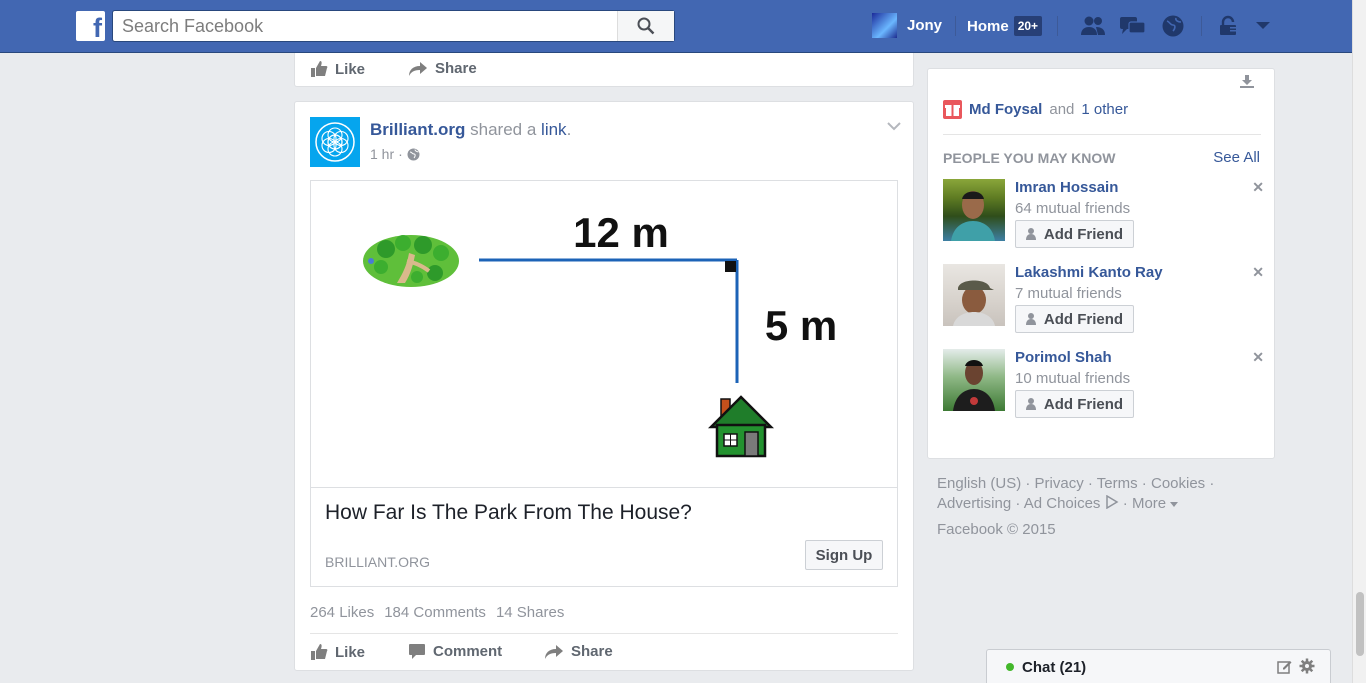  I want to click on post-header-line: Brilliant.org shared a link., so click(470, 130).